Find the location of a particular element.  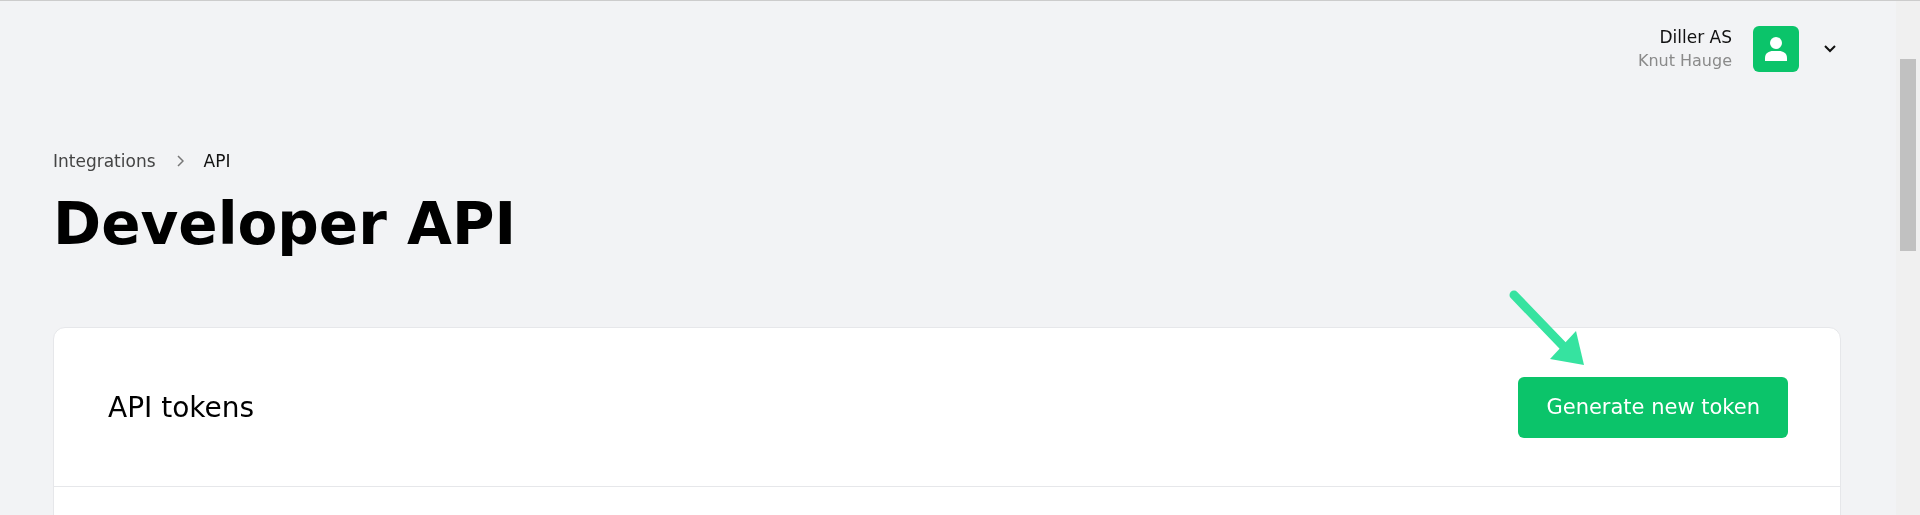

card-title: API tokens is located at coordinates (181, 407).